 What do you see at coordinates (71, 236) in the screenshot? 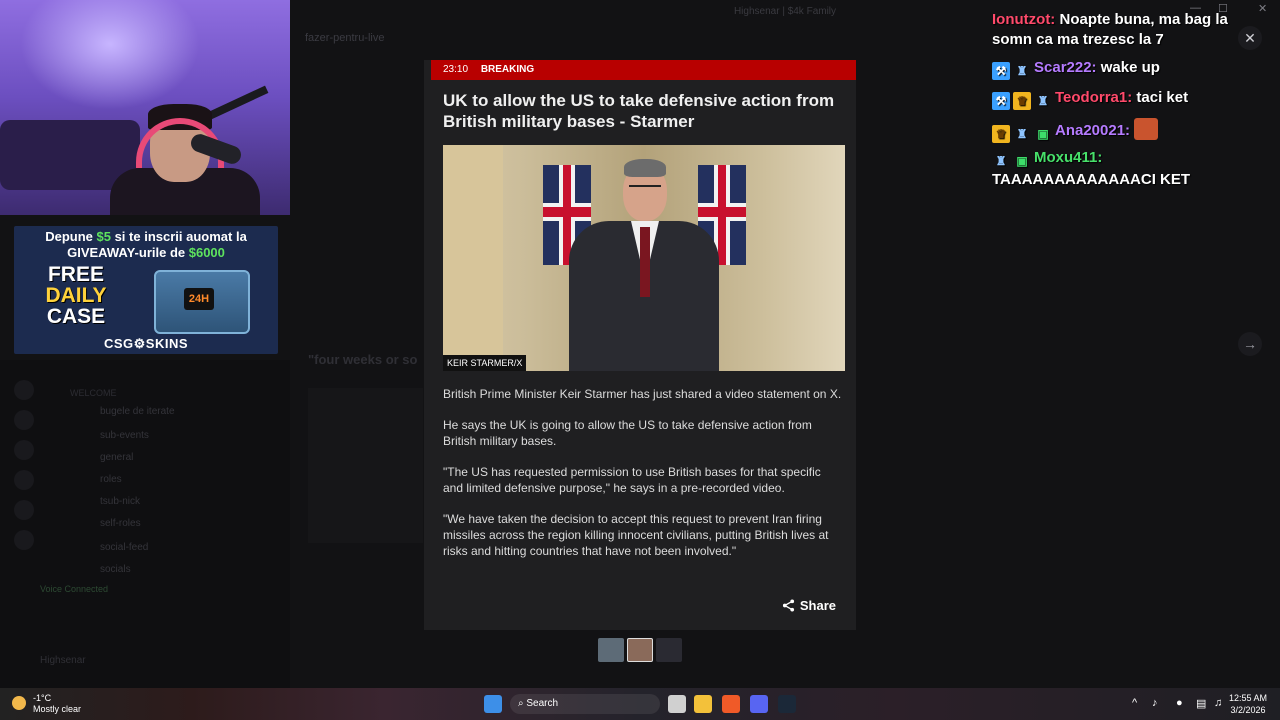
I see `sponsor-text: Depune` at bounding box center [71, 236].